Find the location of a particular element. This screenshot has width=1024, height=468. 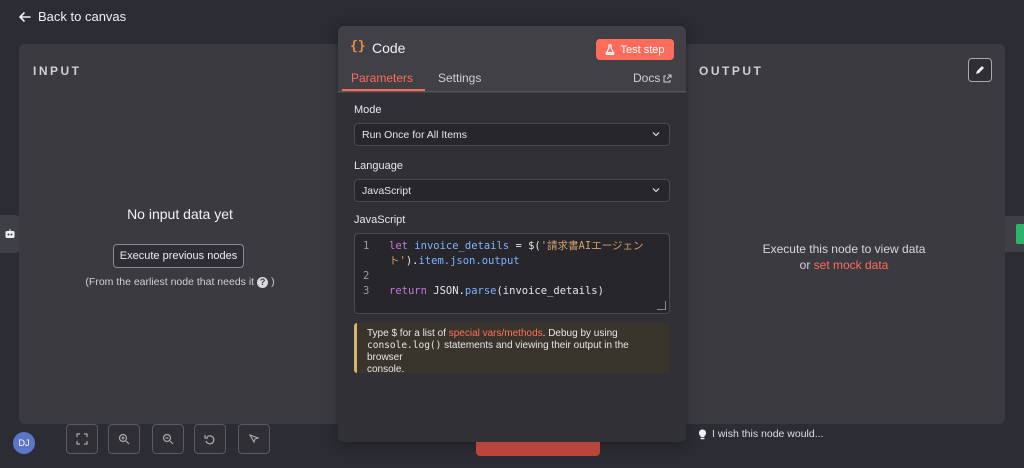

code-line-1-wrap: ト').item.json.output is located at coordinates (454, 261).